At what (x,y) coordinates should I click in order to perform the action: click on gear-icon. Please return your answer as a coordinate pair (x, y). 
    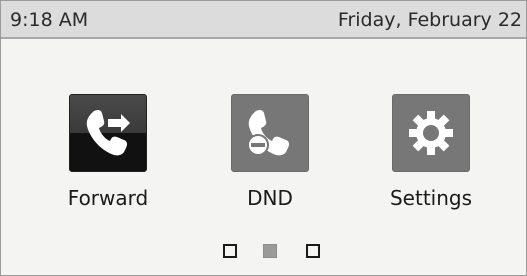
    Looking at the image, I should click on (431, 133).